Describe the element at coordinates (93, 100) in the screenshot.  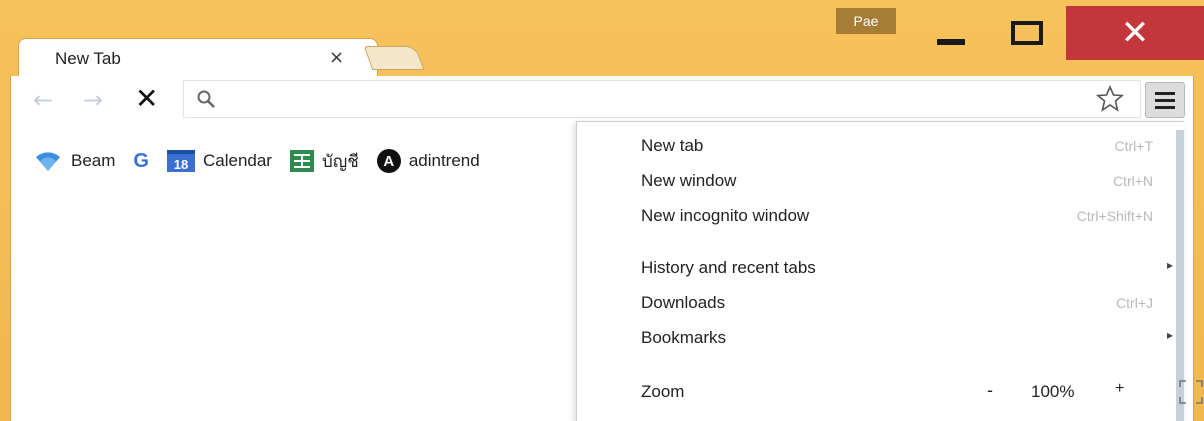
I see `forward-icon: →` at that location.